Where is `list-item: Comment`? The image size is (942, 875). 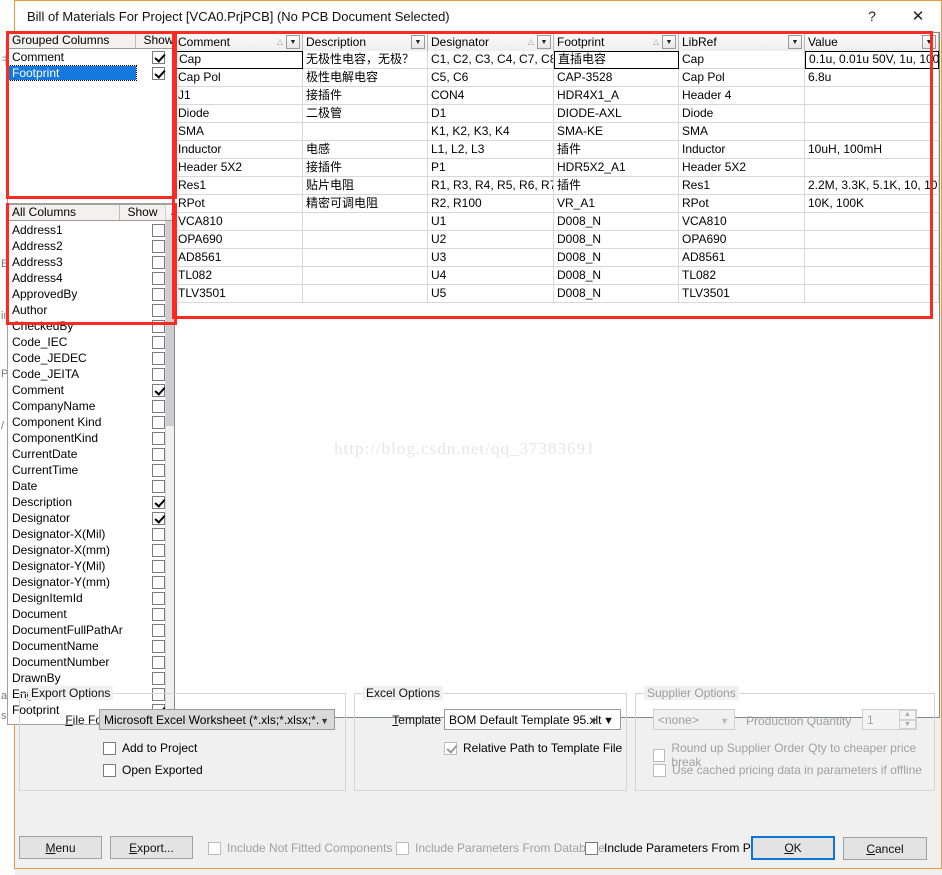
list-item: Comment is located at coordinates (94, 390).